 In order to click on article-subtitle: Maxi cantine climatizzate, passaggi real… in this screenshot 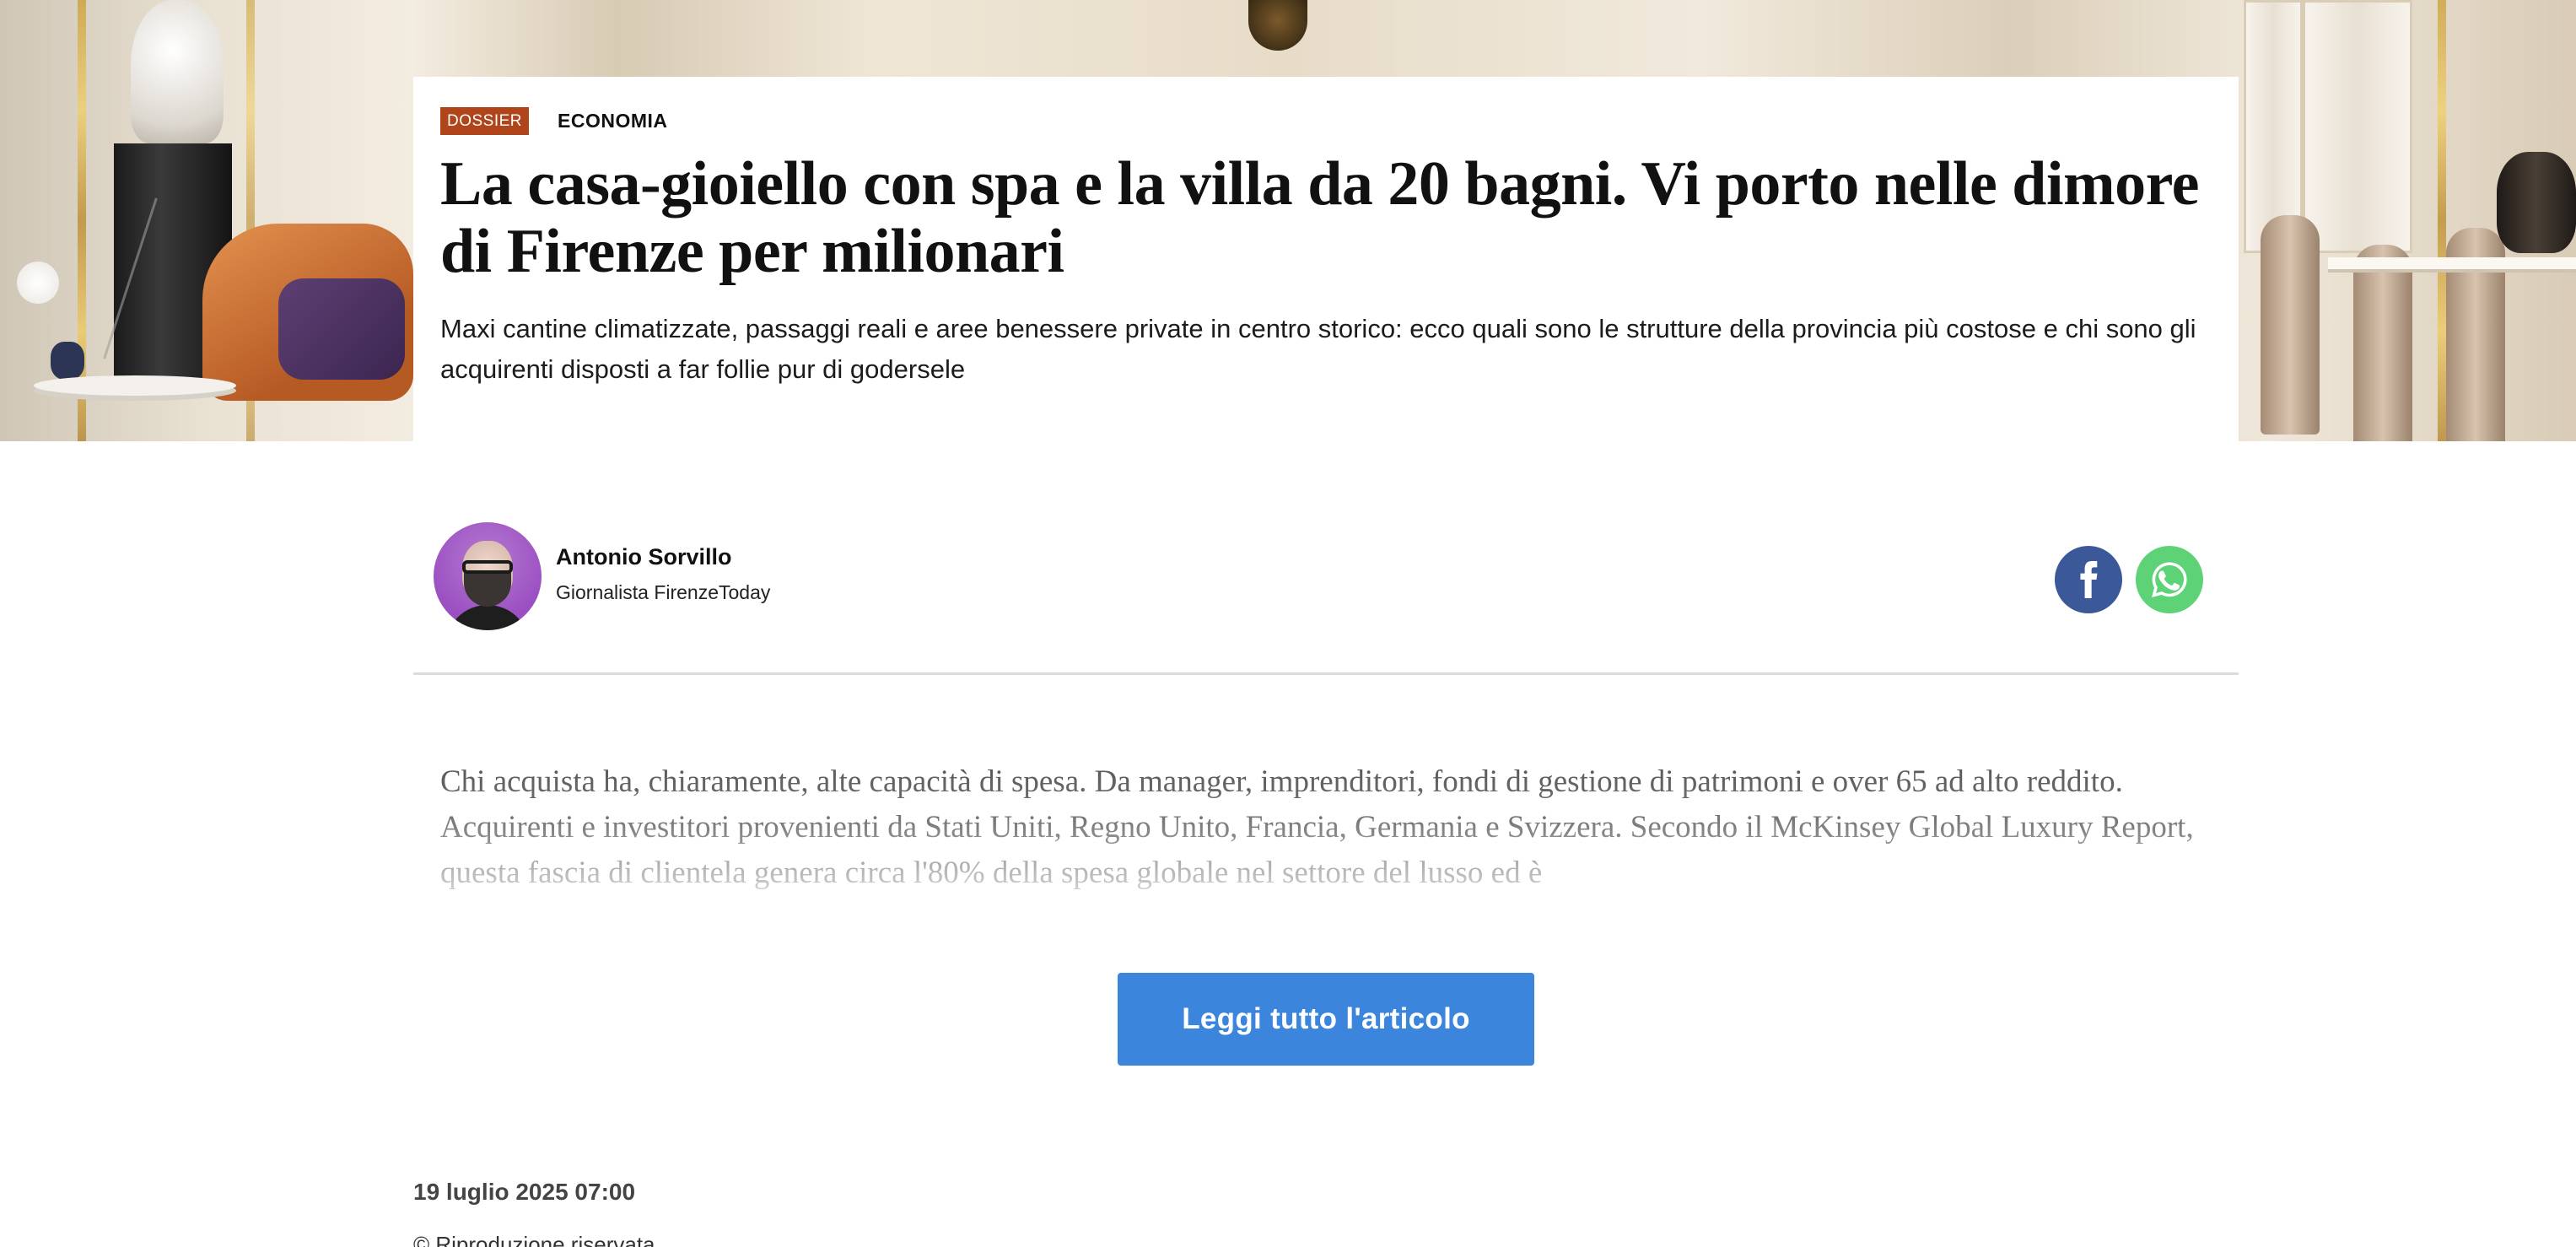, I will do `click(1318, 349)`.